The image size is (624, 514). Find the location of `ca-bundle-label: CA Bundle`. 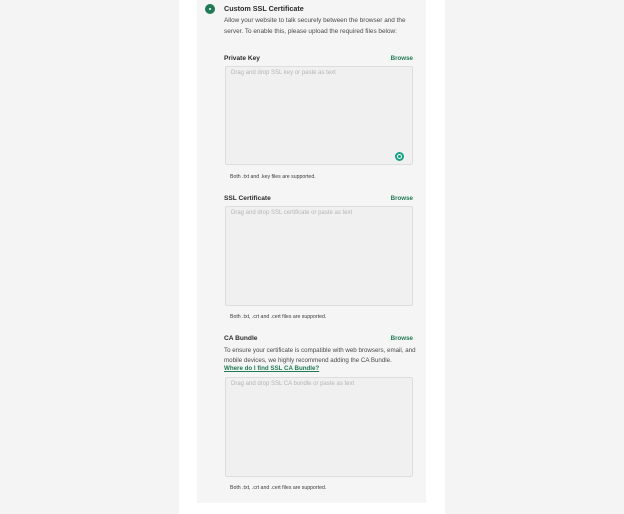

ca-bundle-label: CA Bundle is located at coordinates (241, 338).